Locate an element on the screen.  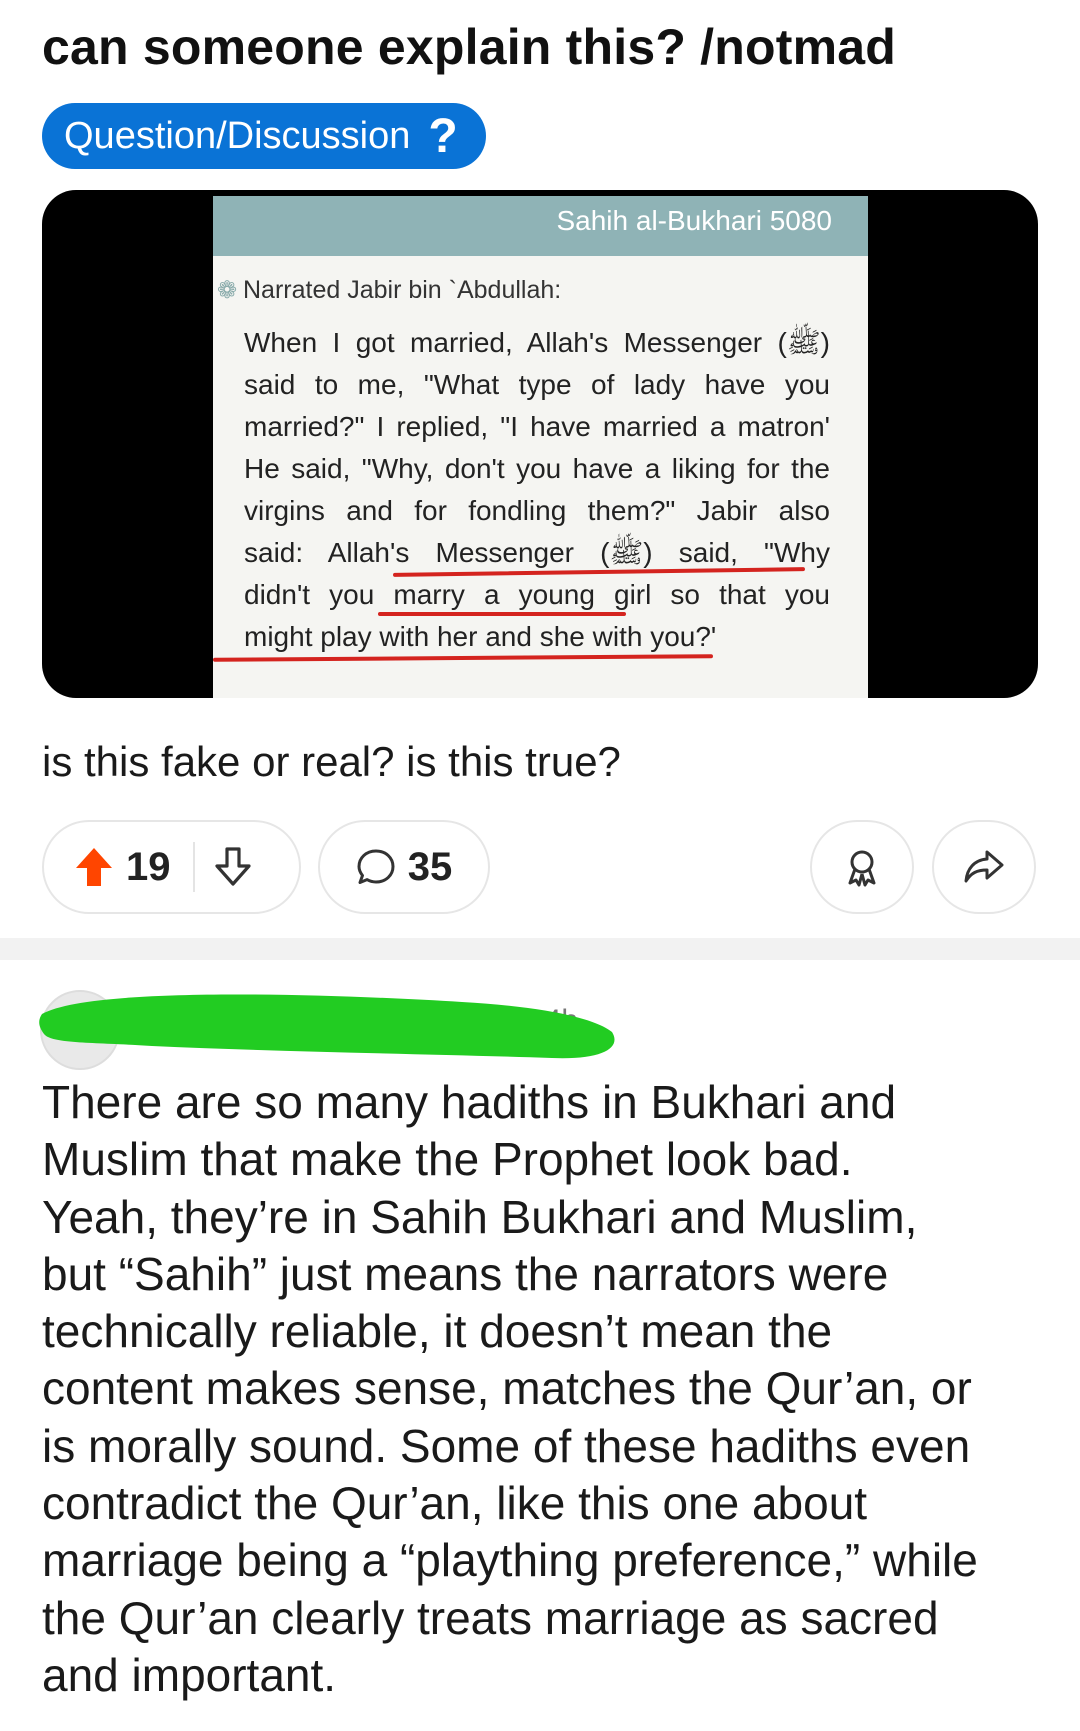
post-flair: Question/Discussion ? is located at coordinates (264, 136).